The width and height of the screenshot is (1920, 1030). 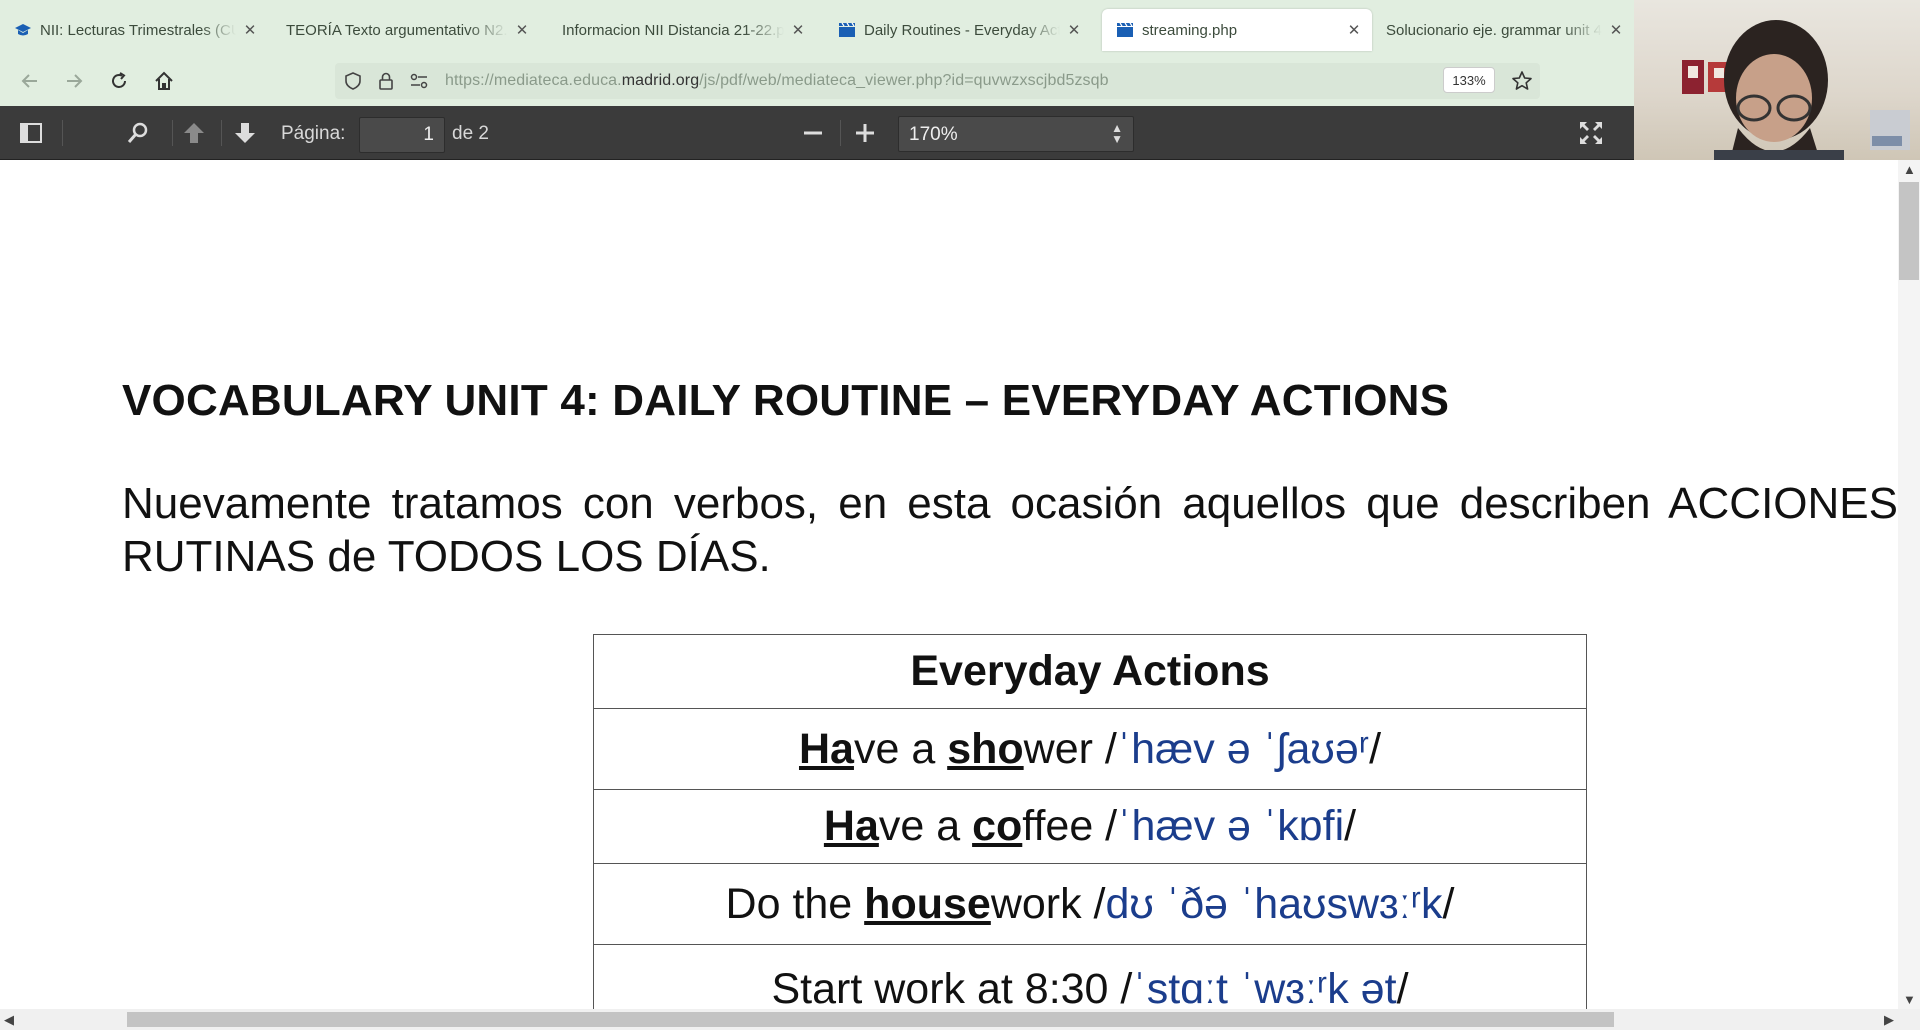 I want to click on home-button, so click(x=164, y=81).